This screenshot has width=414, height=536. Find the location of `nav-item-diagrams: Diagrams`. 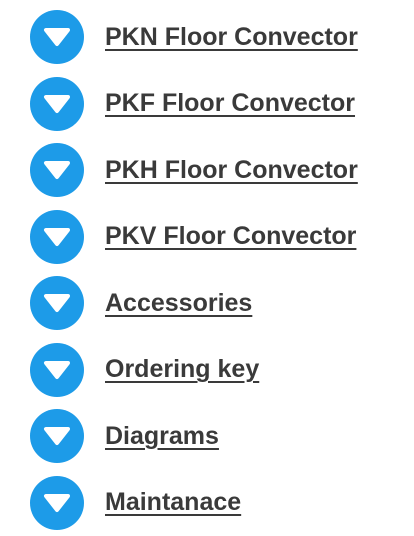

nav-item-diagrams: Diagrams is located at coordinates (194, 436).